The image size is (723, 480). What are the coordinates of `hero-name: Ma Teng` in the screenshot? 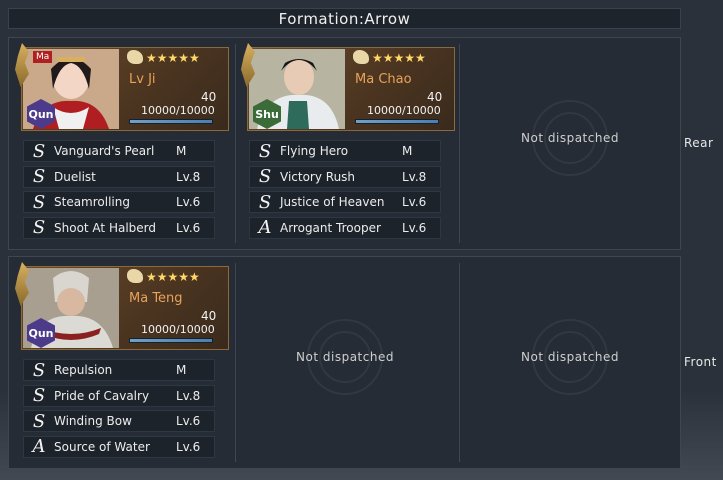 It's located at (156, 298).